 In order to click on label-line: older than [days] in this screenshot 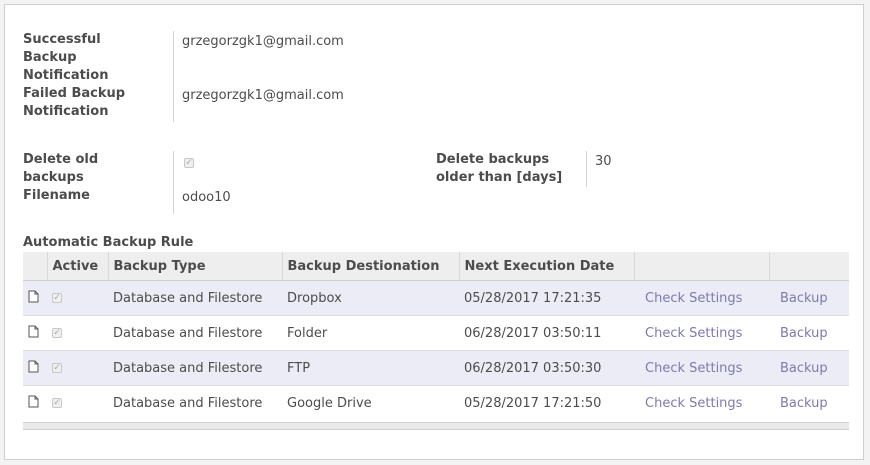, I will do `click(499, 177)`.